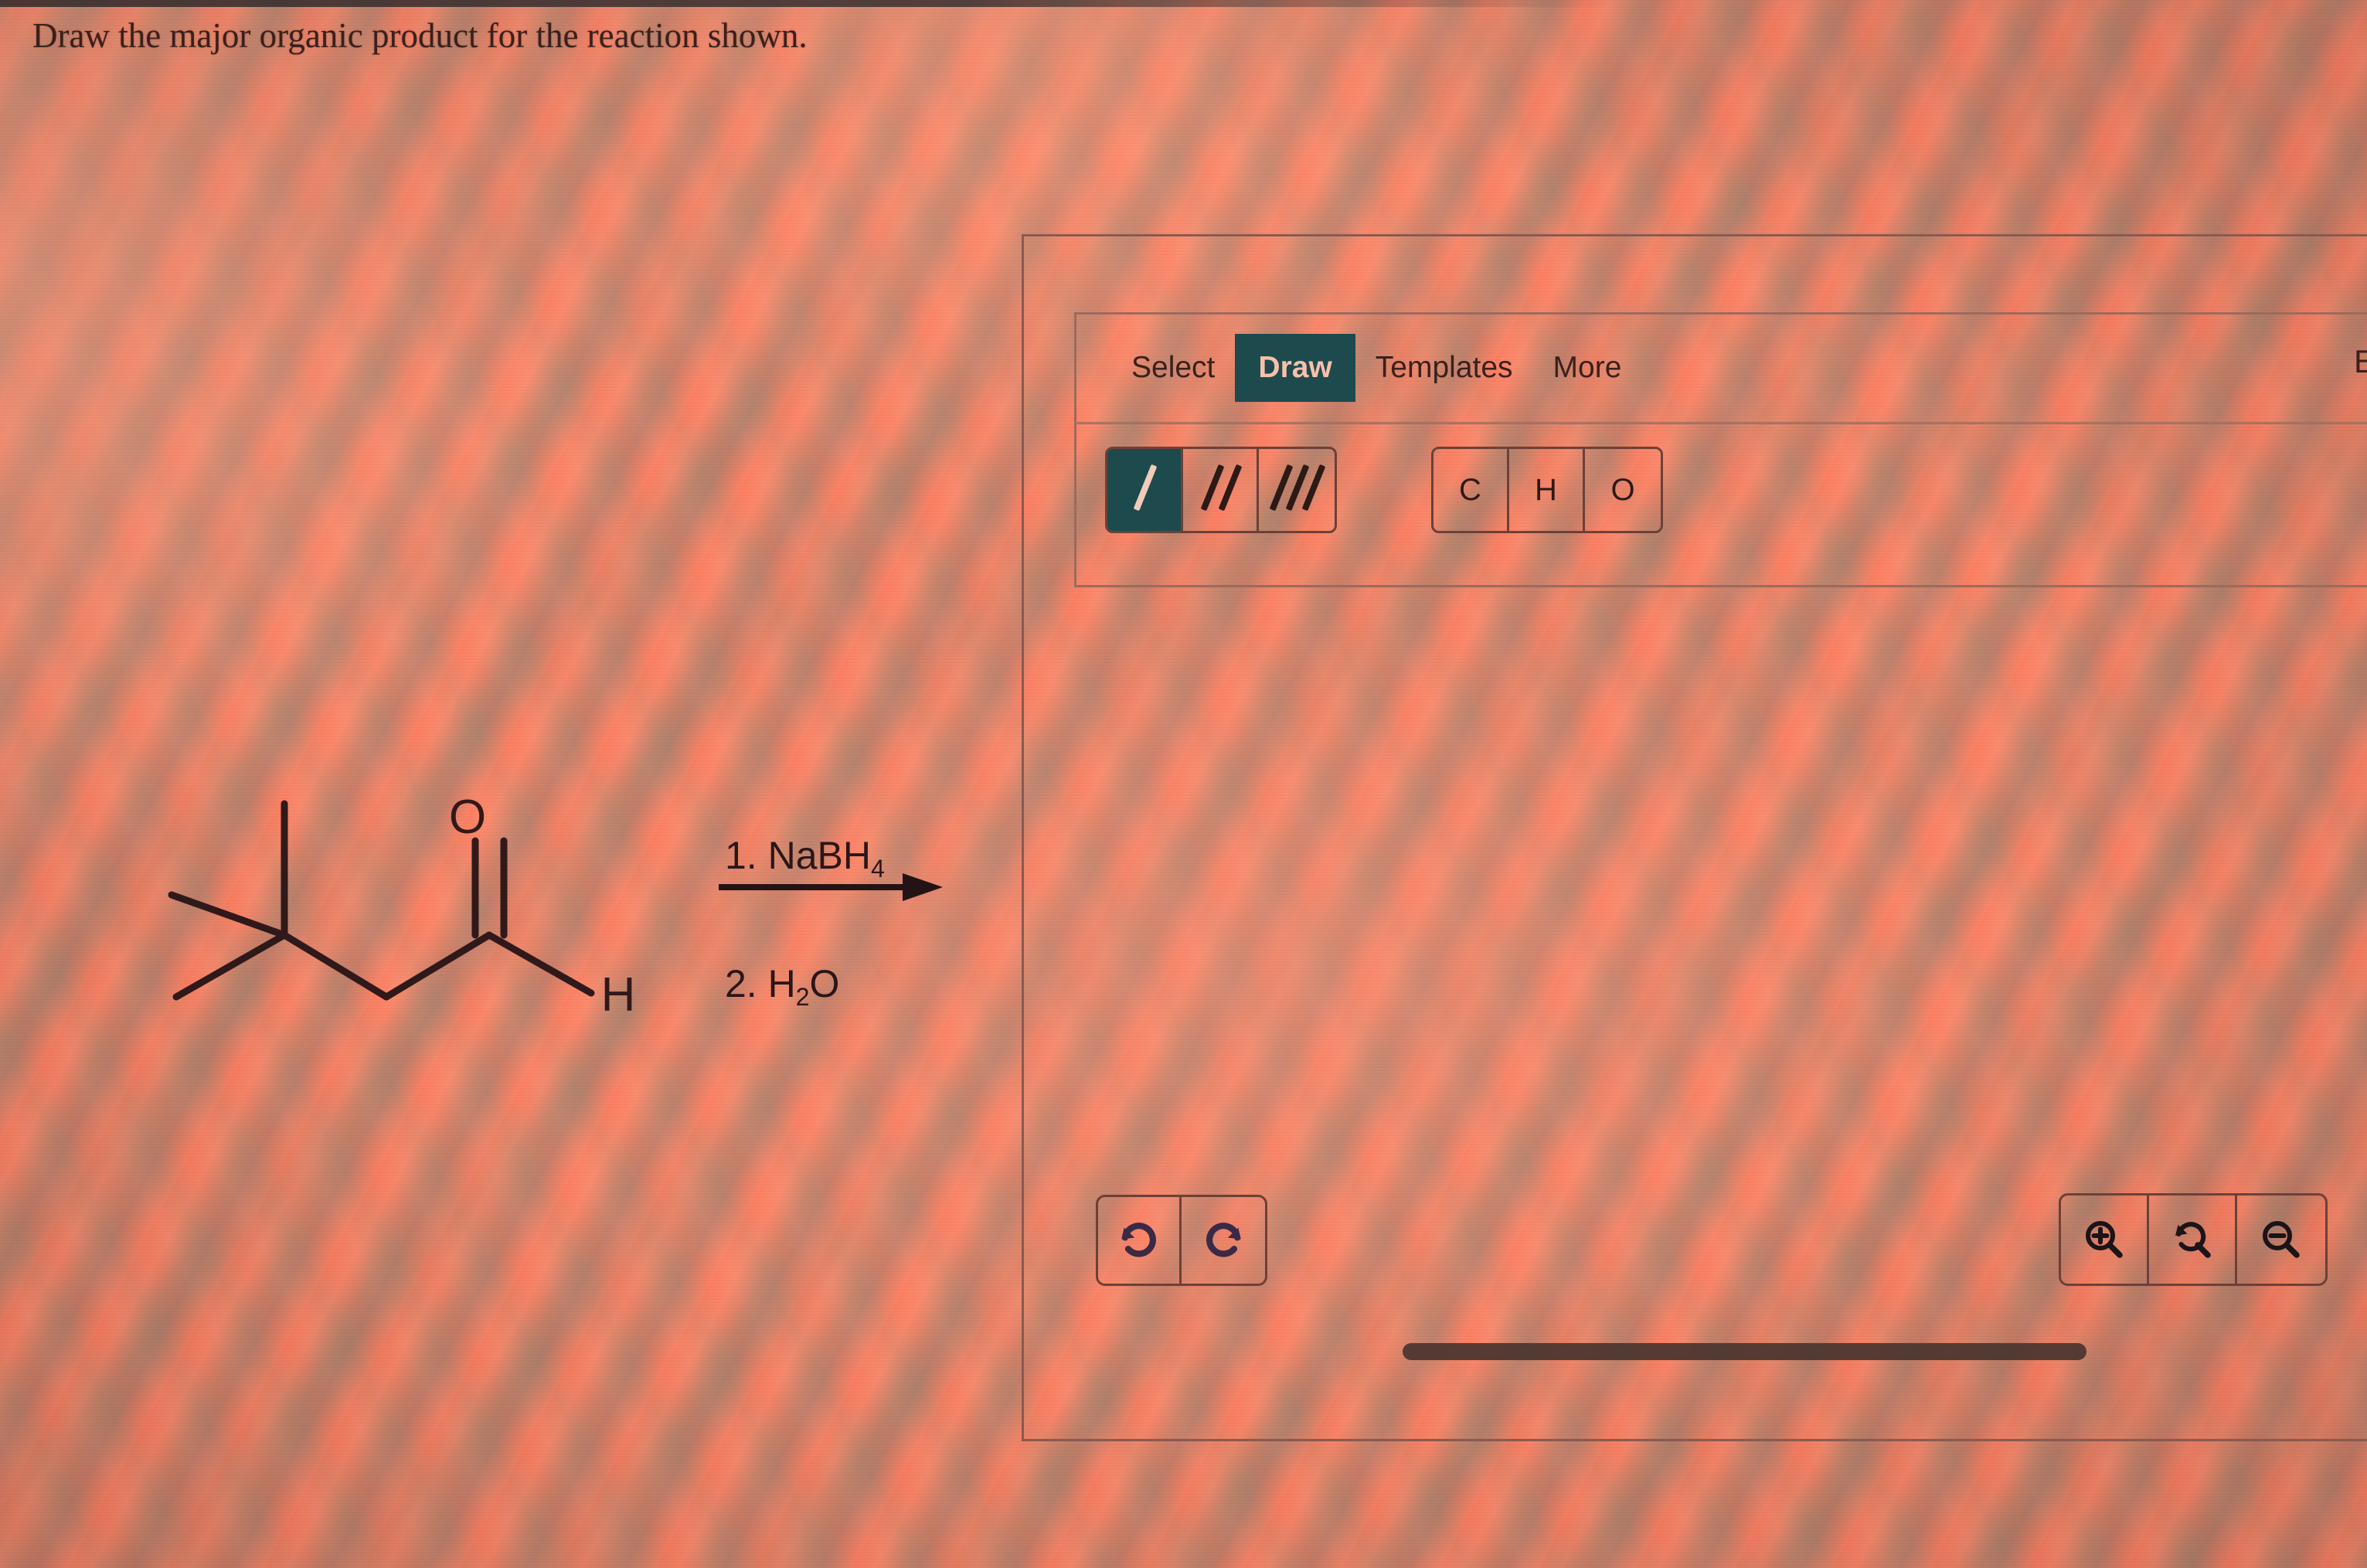 The image size is (2367, 1568). I want to click on tab-templates: Templates, so click(1444, 367).